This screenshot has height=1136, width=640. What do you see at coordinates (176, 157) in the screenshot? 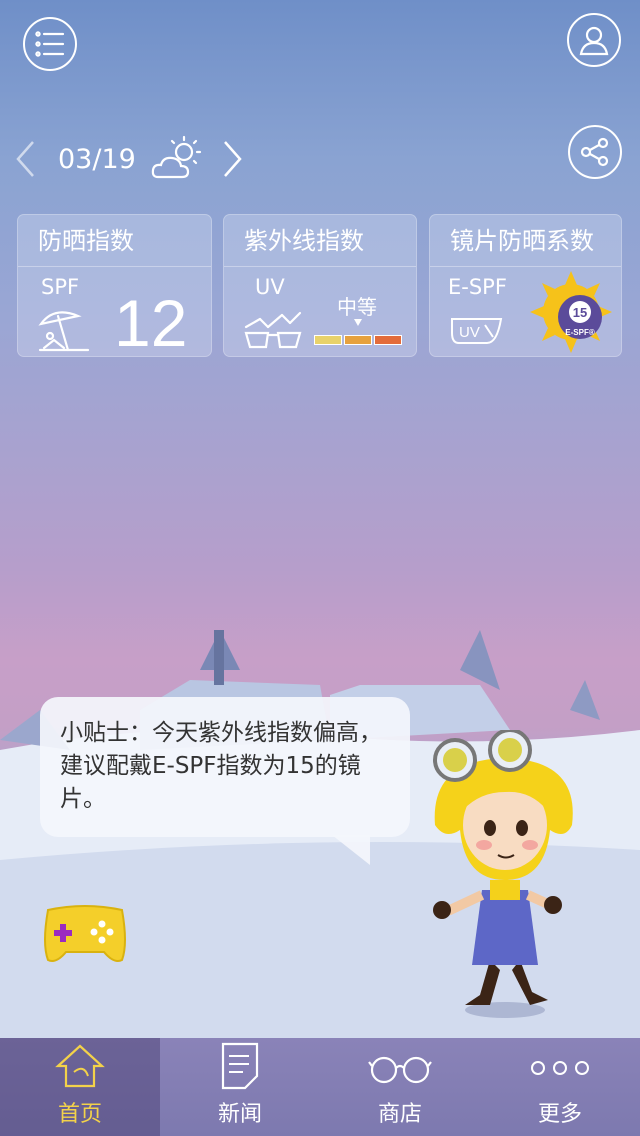
I see `partly-cloudy-sun-icon` at bounding box center [176, 157].